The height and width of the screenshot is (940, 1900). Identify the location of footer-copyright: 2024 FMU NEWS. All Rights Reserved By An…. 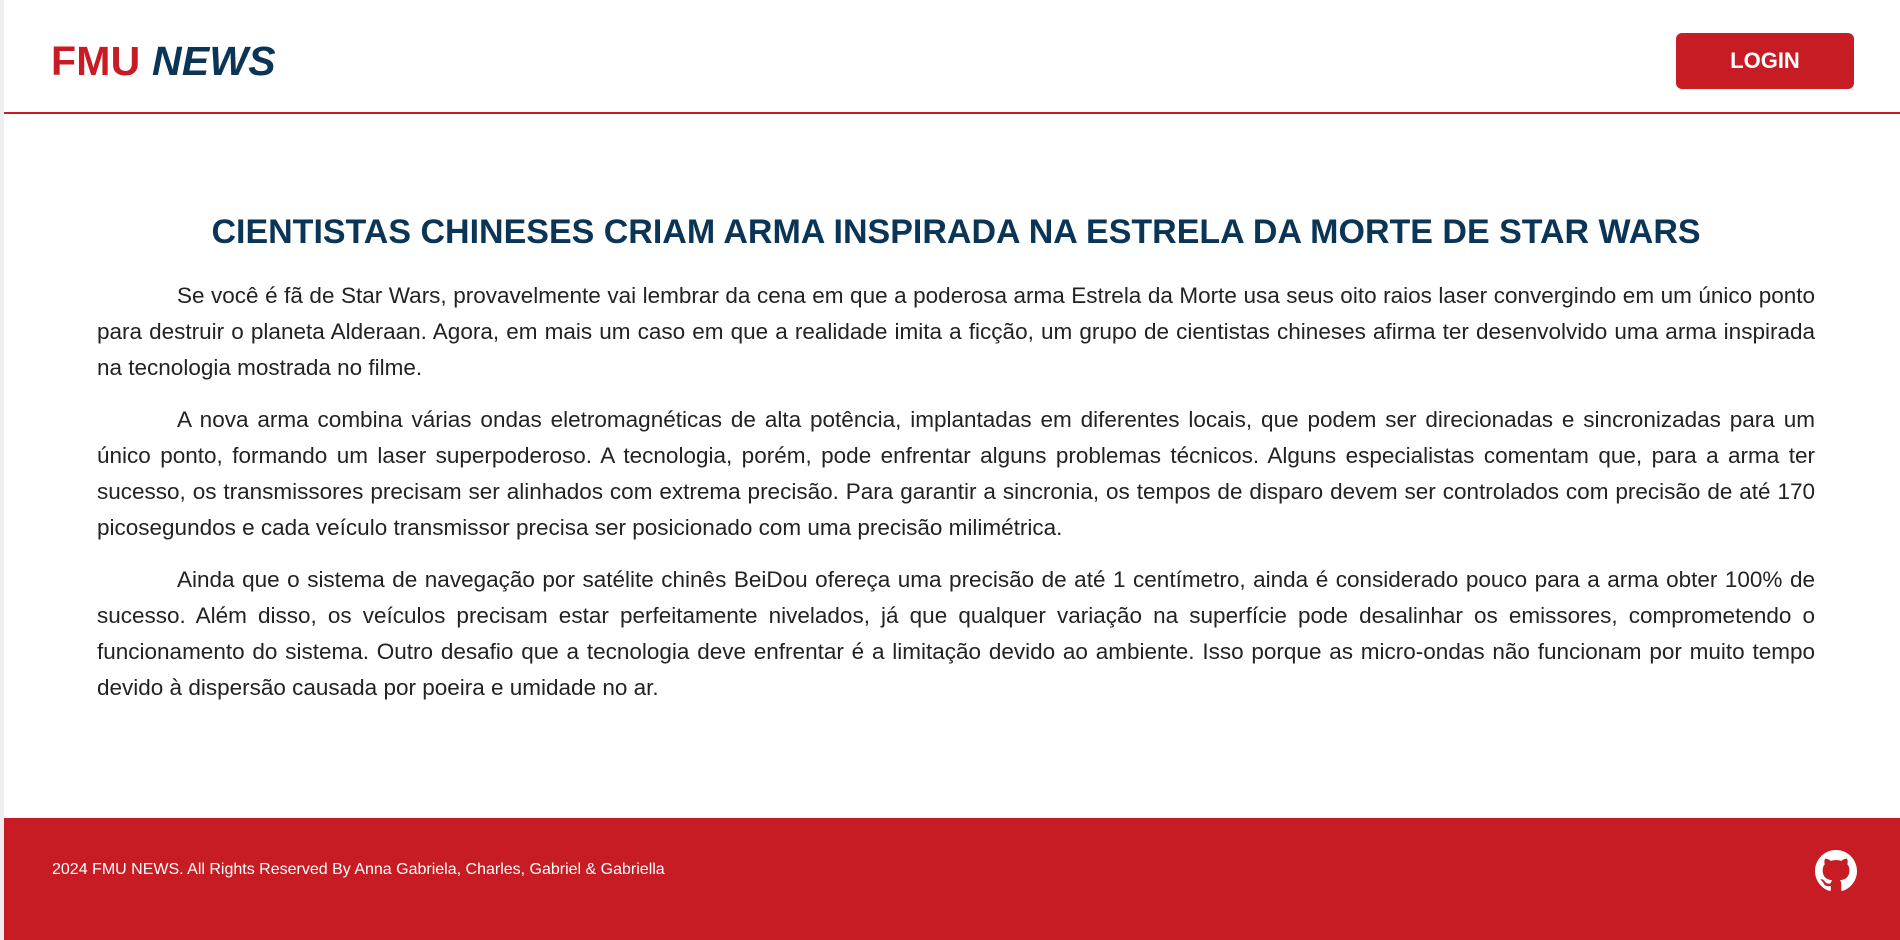
(358, 869).